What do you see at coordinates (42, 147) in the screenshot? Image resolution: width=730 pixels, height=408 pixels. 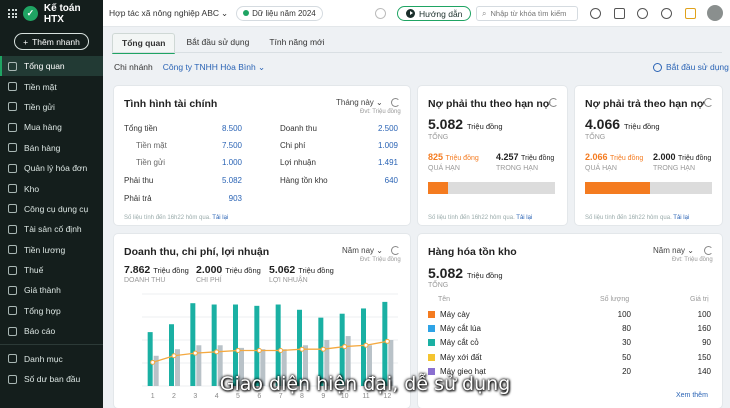 I see `sidebar-item-label: Bán hàng` at bounding box center [42, 147].